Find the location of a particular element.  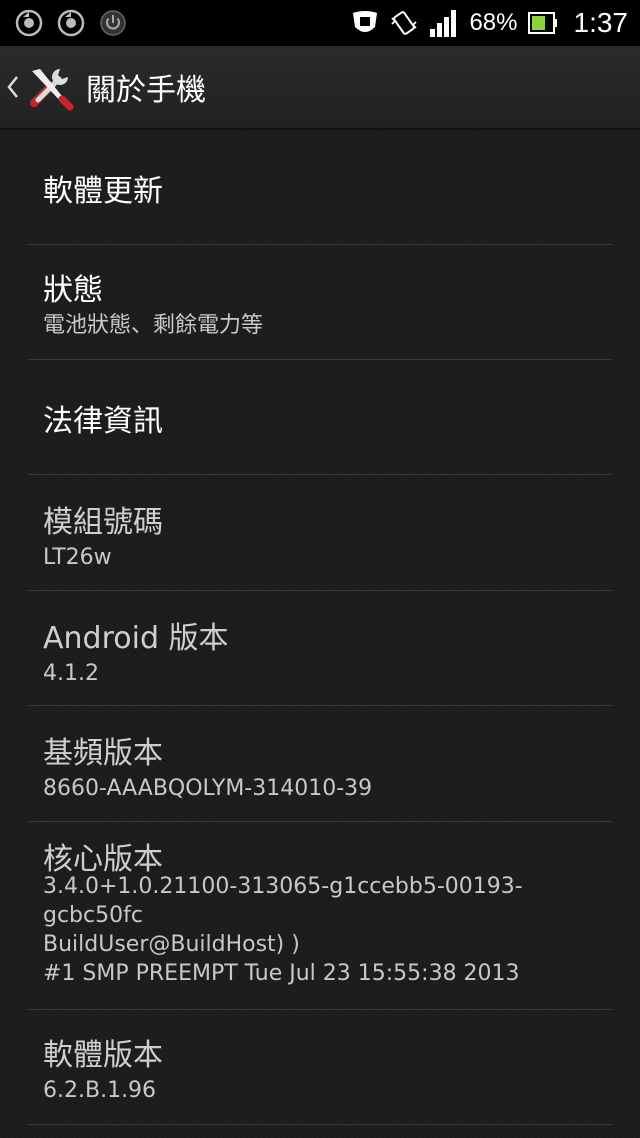

power-icon is located at coordinates (113, 23).